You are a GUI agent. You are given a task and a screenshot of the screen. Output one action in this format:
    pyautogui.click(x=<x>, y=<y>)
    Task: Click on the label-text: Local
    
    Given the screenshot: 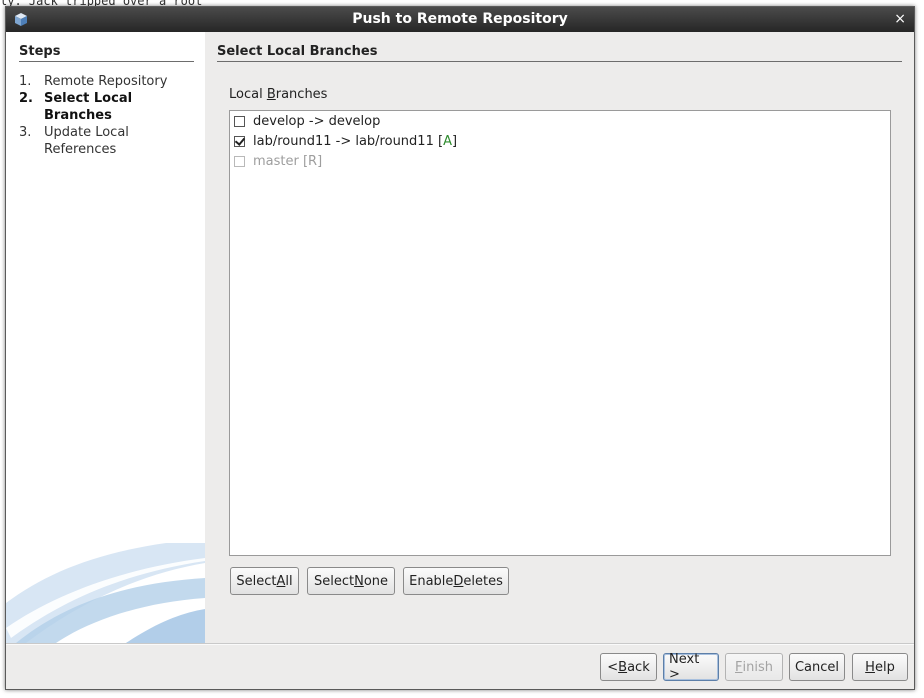 What is the action you would take?
    pyautogui.click(x=248, y=94)
    